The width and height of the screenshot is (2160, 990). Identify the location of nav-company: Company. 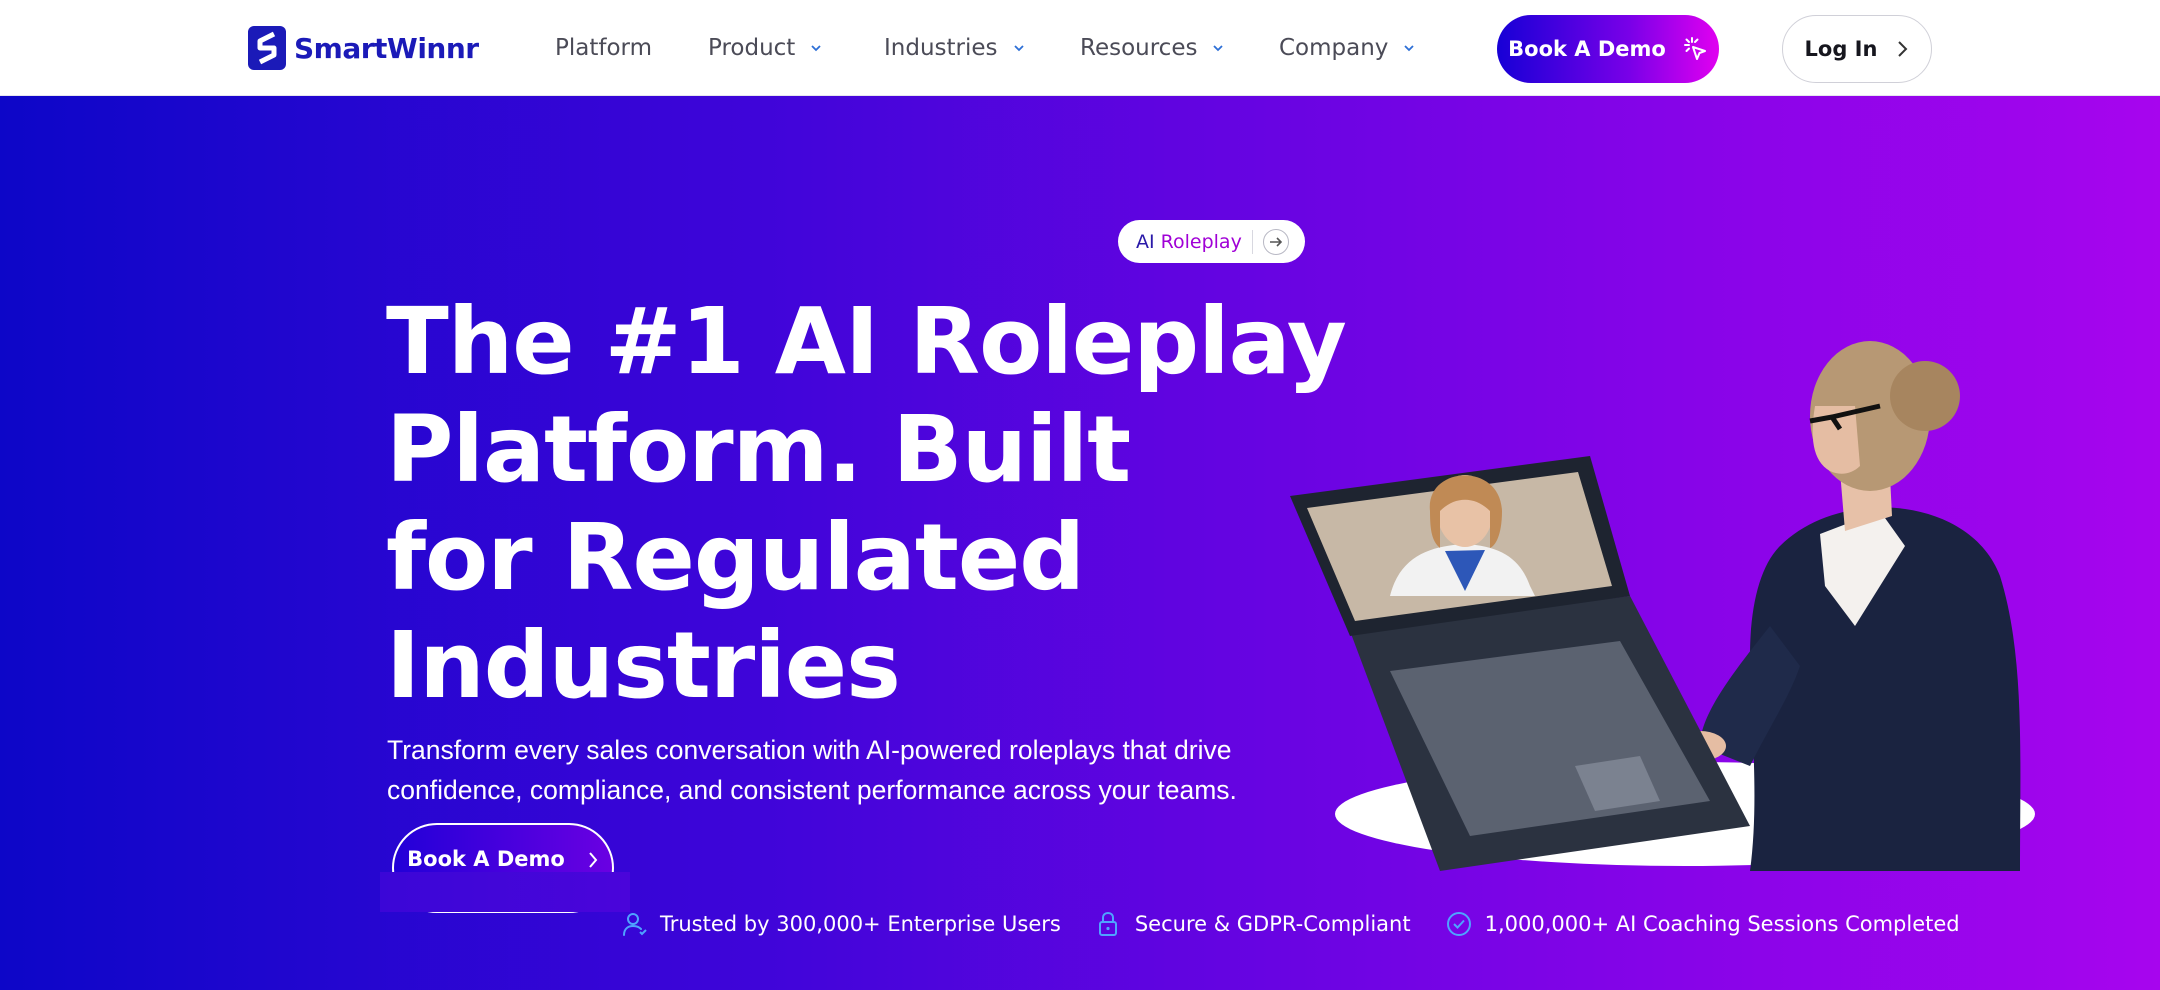
(1347, 48).